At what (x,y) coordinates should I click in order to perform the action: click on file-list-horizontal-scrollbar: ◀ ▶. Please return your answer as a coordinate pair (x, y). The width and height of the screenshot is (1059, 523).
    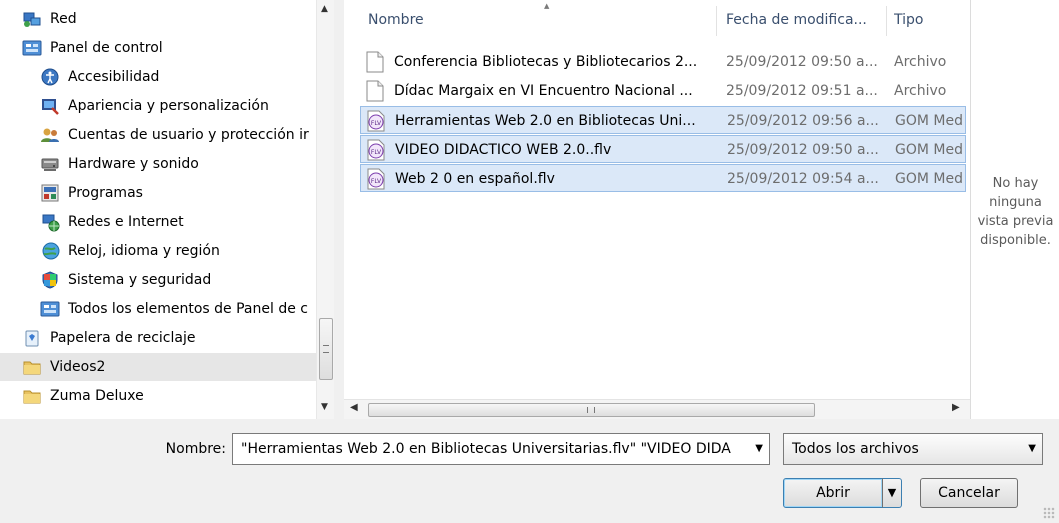
    Looking at the image, I should click on (657, 409).